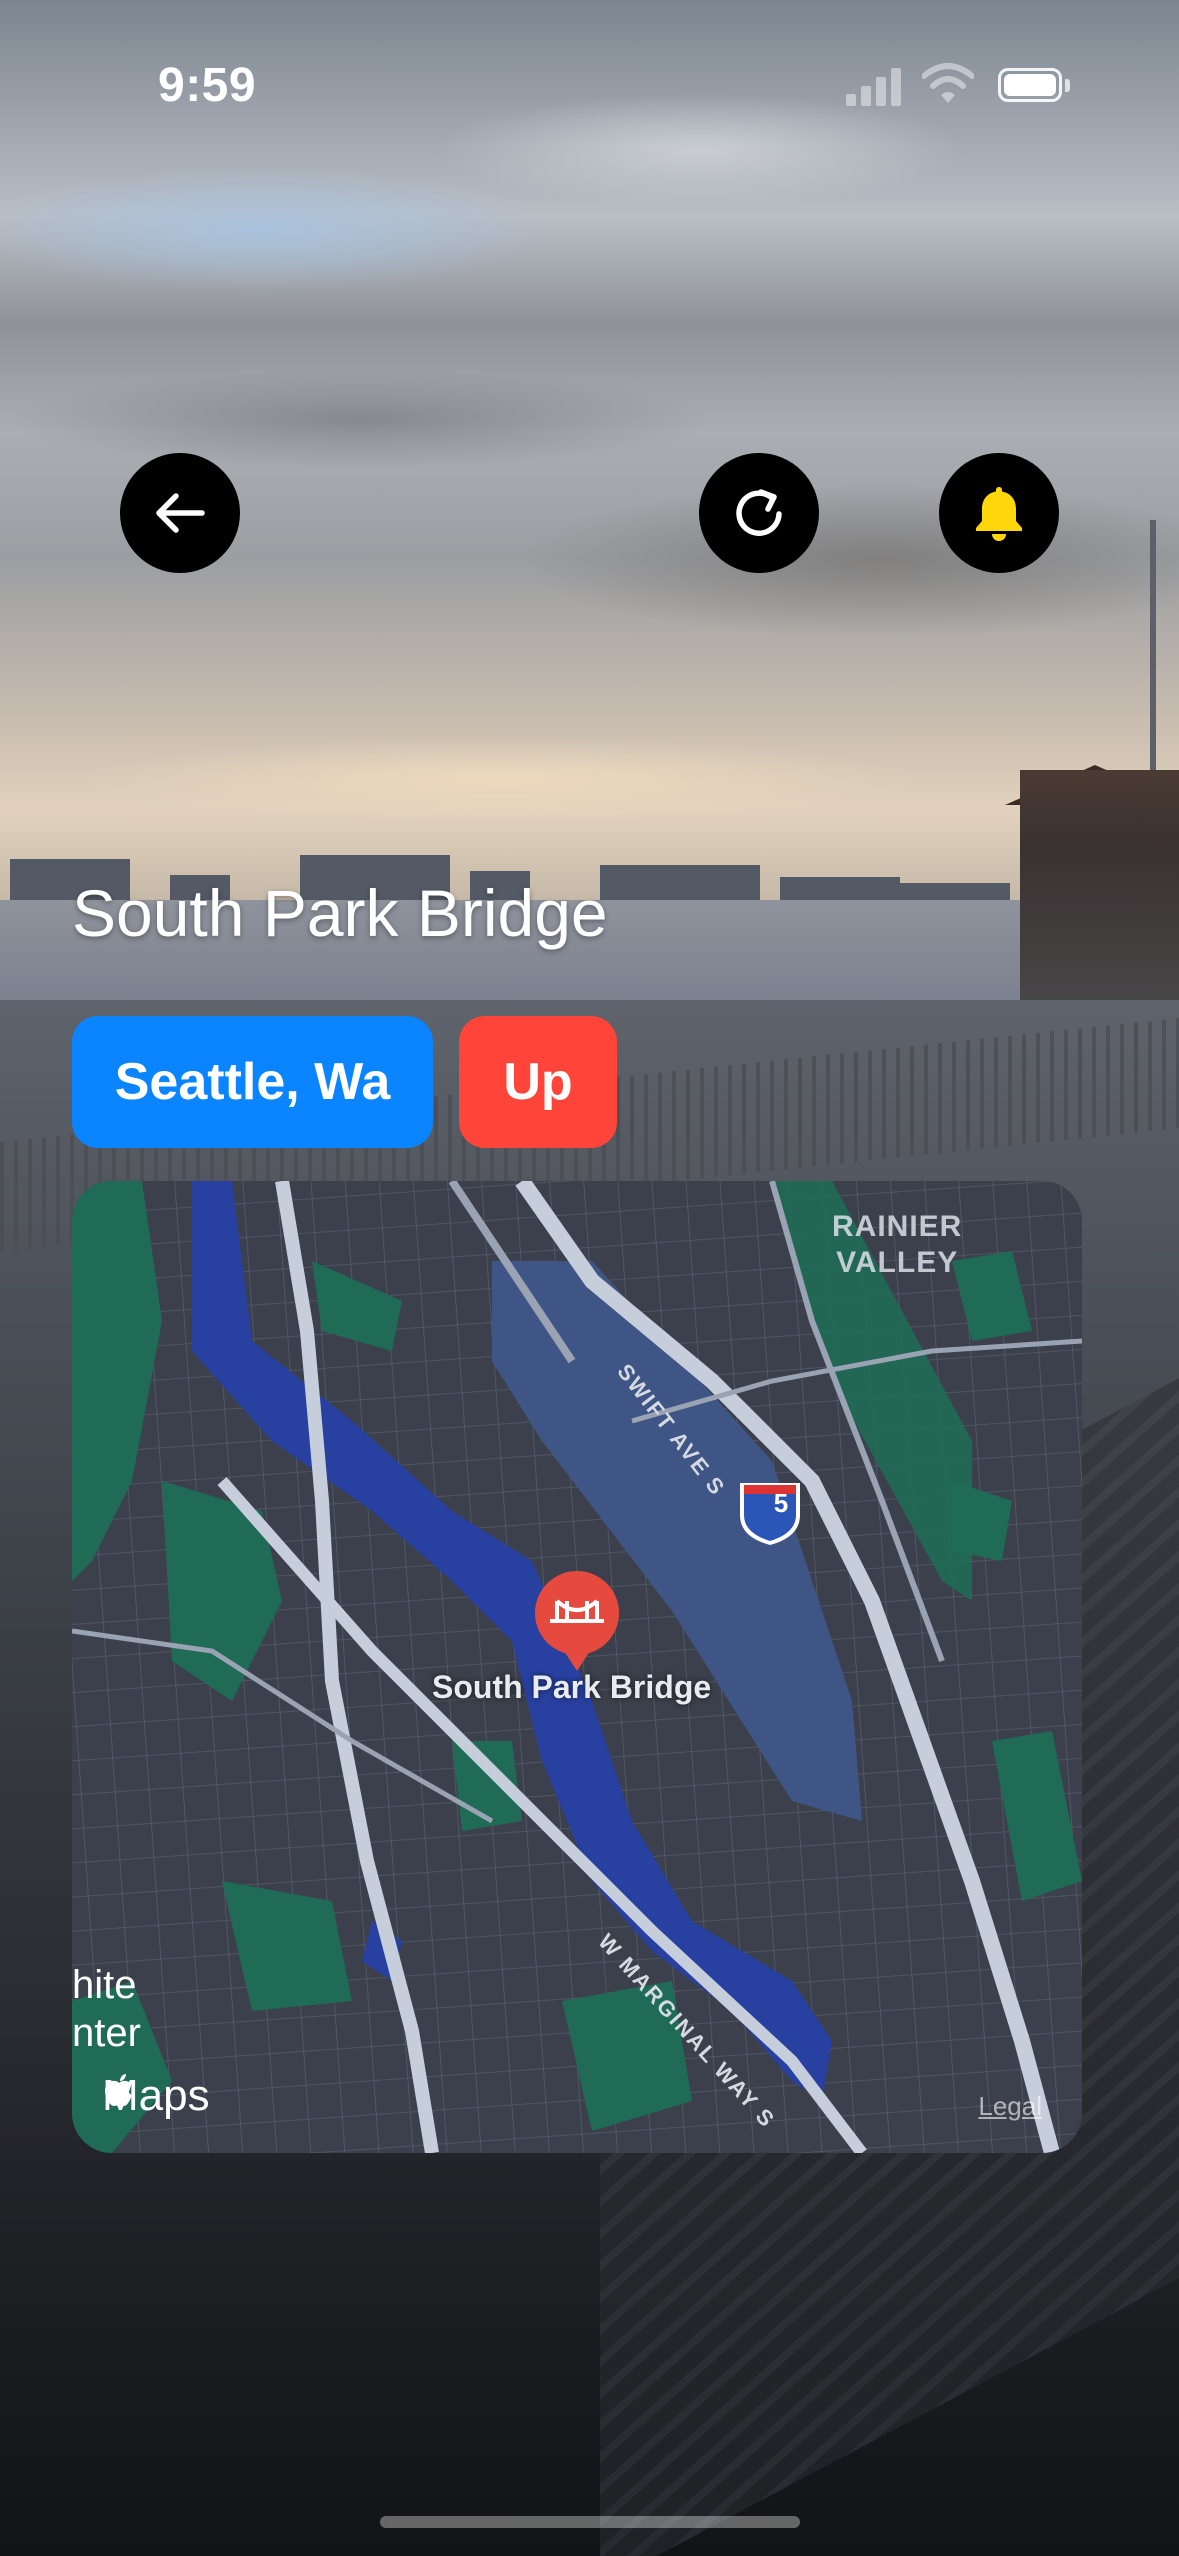  What do you see at coordinates (252, 1082) in the screenshot?
I see `city-badge: Seattle, Wa` at bounding box center [252, 1082].